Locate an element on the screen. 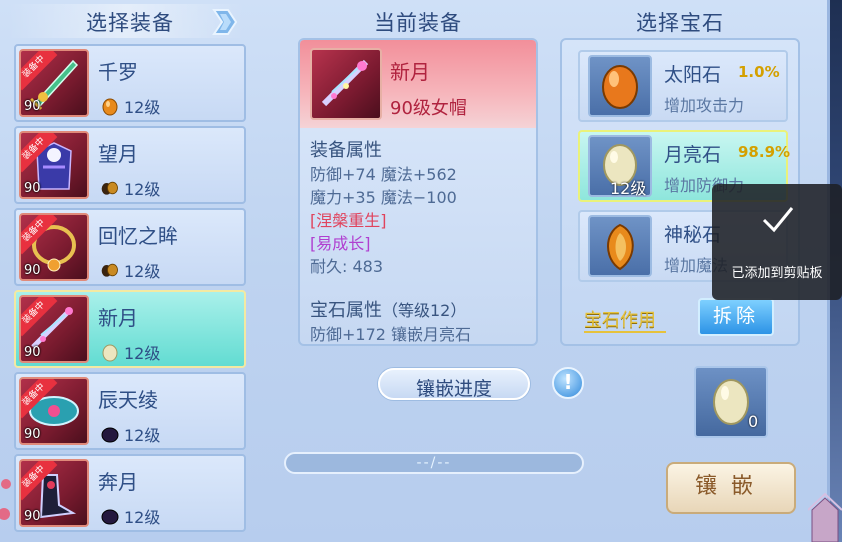 Image resolution: width=842 pixels, height=542 pixels. special-attr-1: [涅槃重生] is located at coordinates (348, 220).